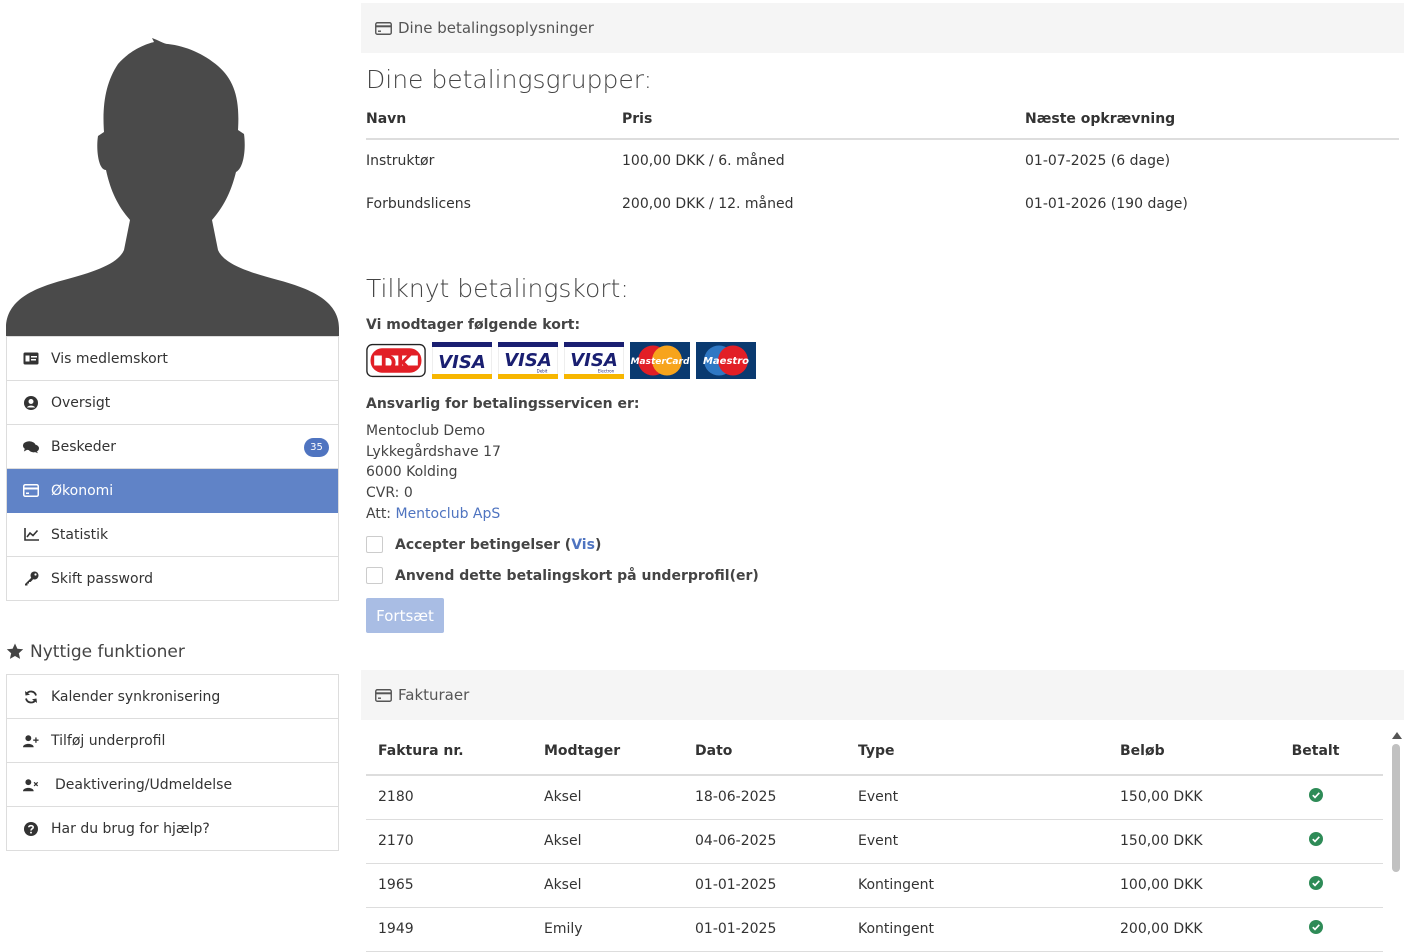  I want to click on menu-item-label: Skift password, so click(102, 578).